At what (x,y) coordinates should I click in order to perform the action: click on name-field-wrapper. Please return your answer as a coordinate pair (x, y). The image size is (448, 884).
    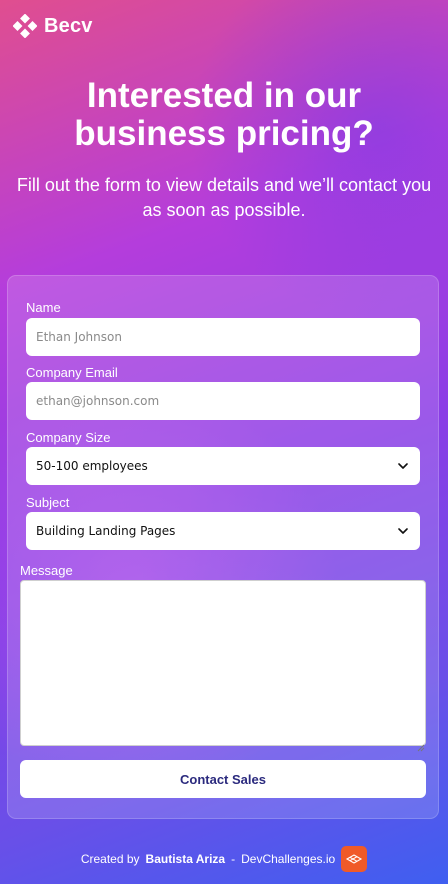
    Looking at the image, I should click on (223, 337).